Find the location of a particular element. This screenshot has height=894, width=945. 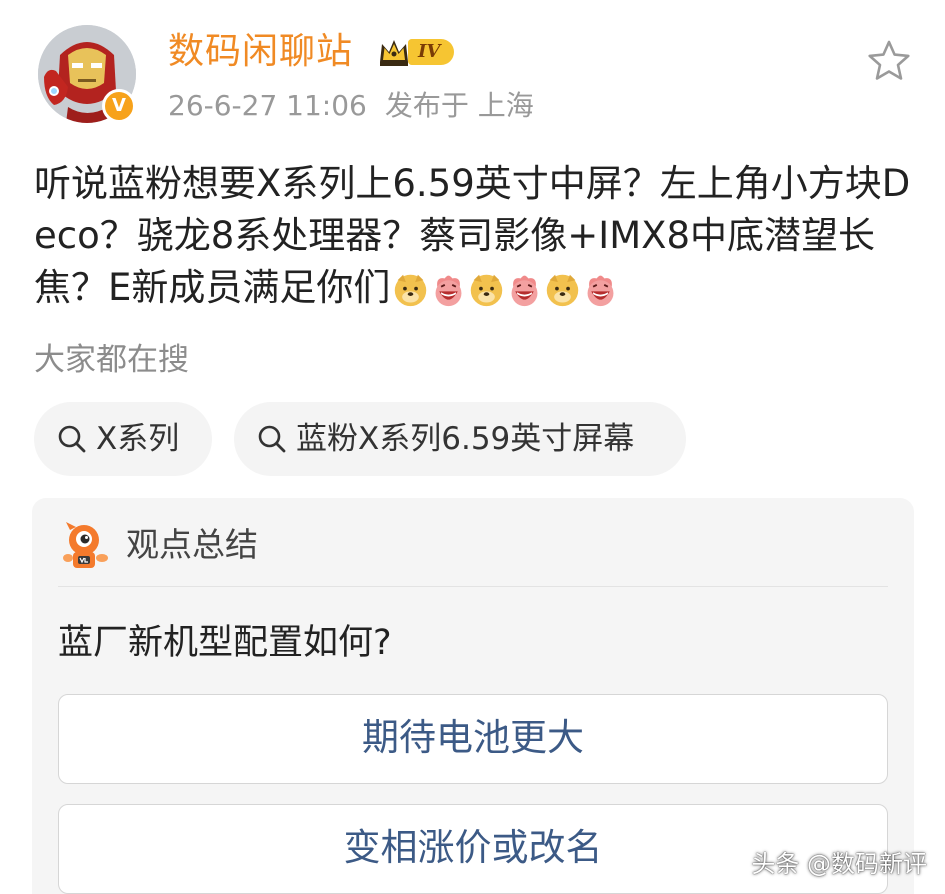

vip-level-label: IV is located at coordinates (431, 52).